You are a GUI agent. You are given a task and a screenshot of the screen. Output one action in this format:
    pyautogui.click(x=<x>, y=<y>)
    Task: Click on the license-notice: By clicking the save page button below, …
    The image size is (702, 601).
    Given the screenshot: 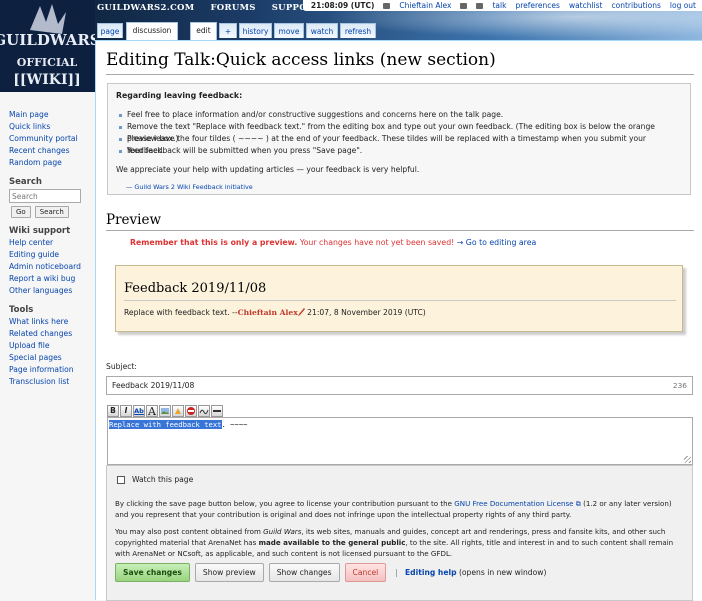 What is the action you would take?
    pyautogui.click(x=400, y=509)
    